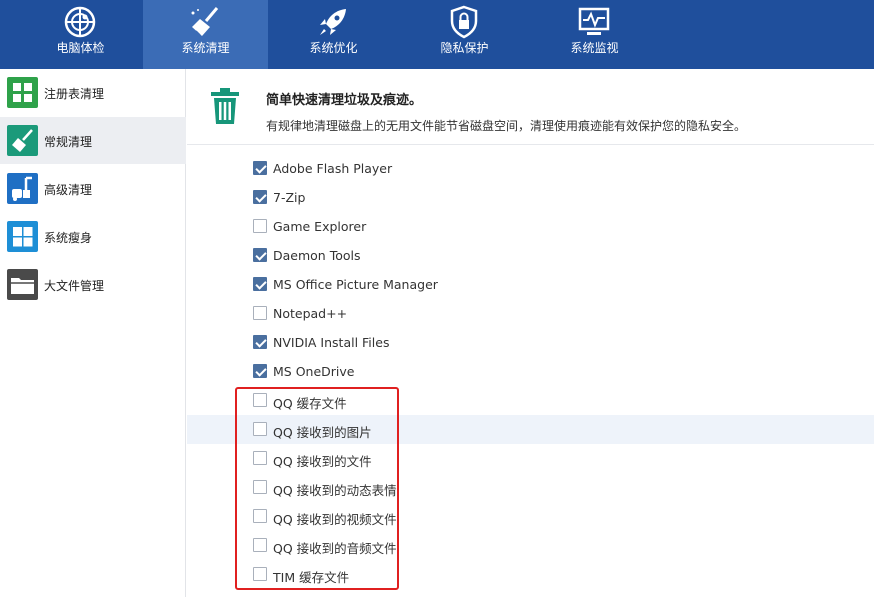 Image resolution: width=874 pixels, height=597 pixels. What do you see at coordinates (205, 48) in the screenshot?
I see `tab-label: 系统清理` at bounding box center [205, 48].